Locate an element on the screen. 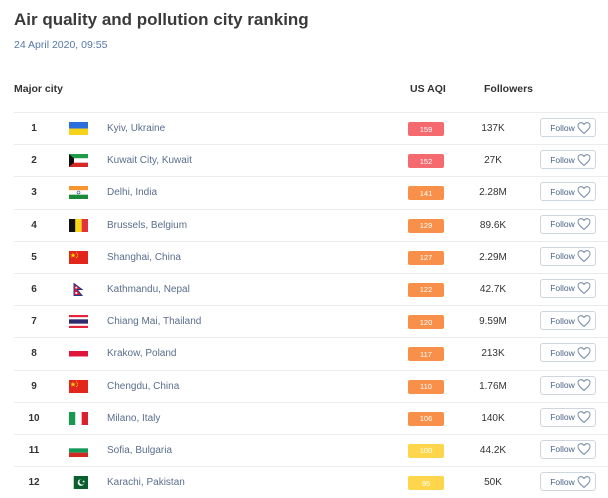  rank-number: 1 is located at coordinates (34, 129).